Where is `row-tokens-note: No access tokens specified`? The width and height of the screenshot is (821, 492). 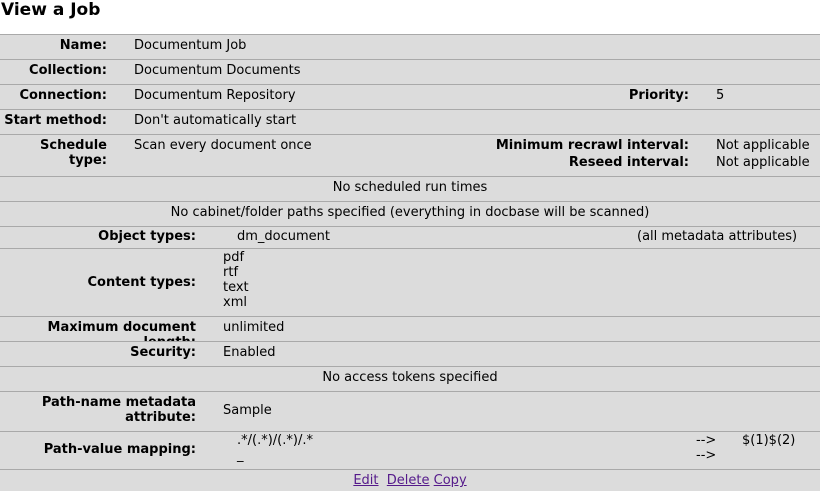
row-tokens-note: No access tokens specified is located at coordinates (410, 378).